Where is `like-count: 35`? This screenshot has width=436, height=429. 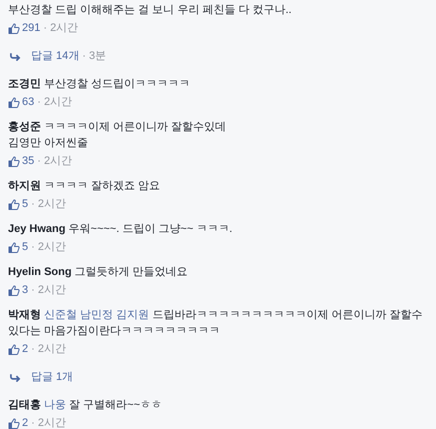
like-count: 35 is located at coordinates (28, 161).